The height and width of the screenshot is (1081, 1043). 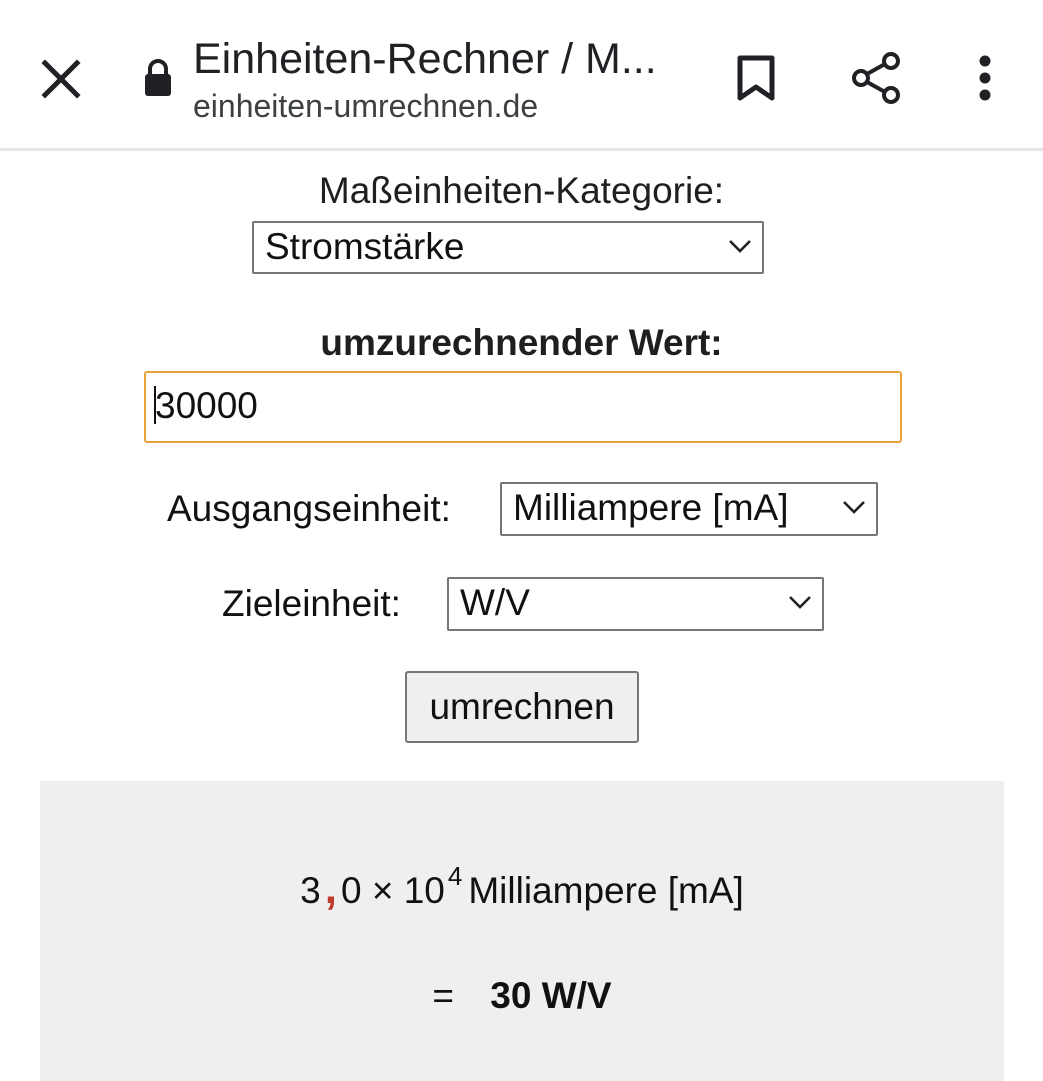 I want to click on result-decimal-comma: ,, so click(x=330, y=888).